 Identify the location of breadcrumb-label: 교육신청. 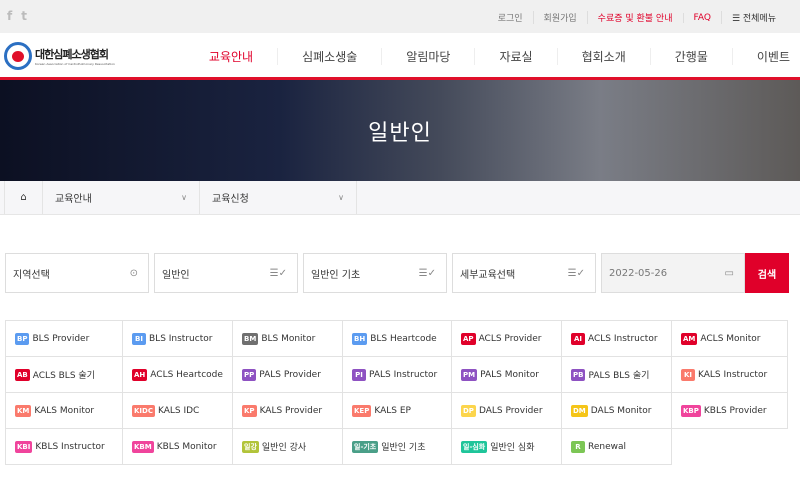
(230, 199).